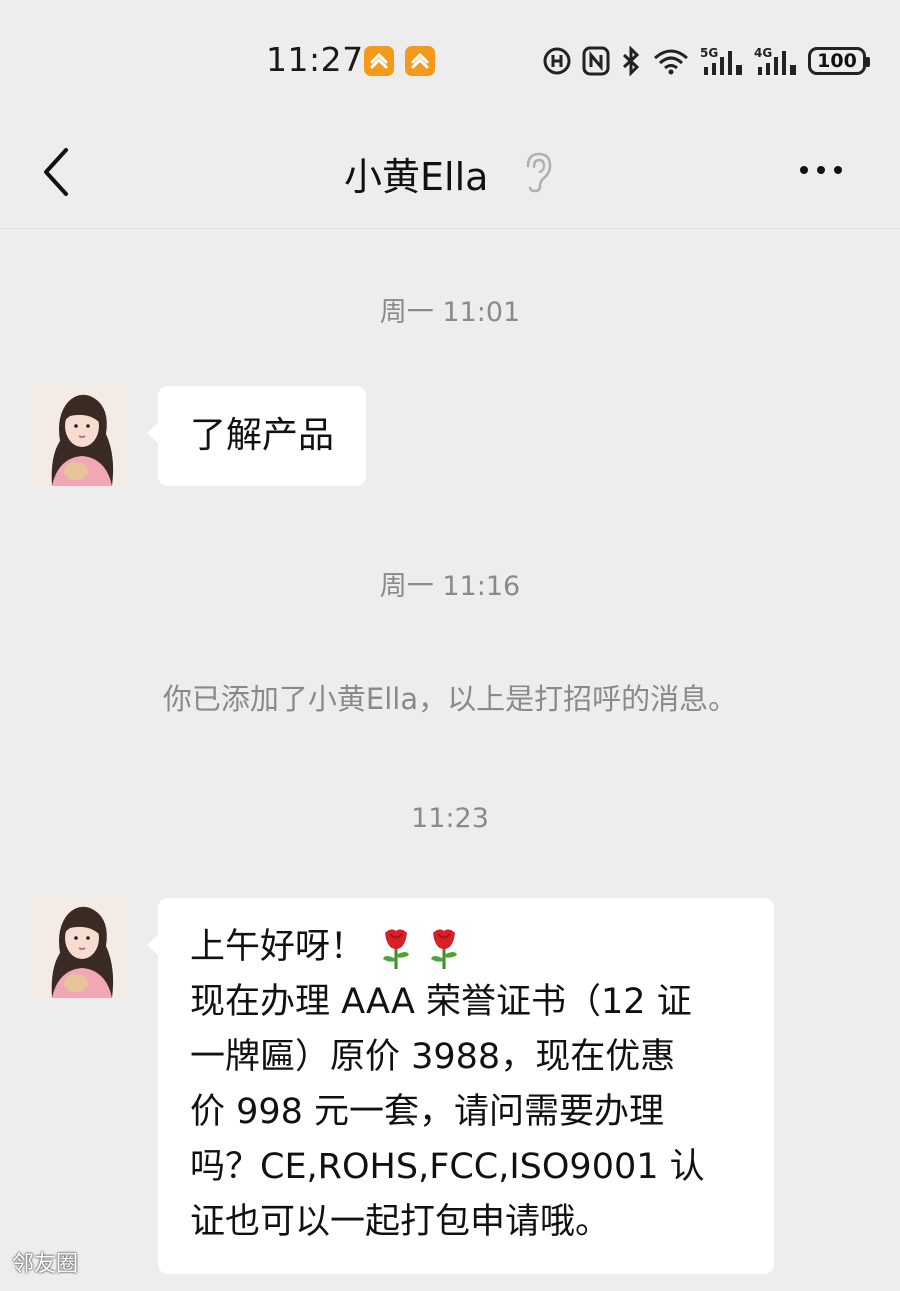 The width and height of the screenshot is (900, 1291). What do you see at coordinates (721, 60) in the screenshot?
I see `signal-5g-icon: 5G` at bounding box center [721, 60].